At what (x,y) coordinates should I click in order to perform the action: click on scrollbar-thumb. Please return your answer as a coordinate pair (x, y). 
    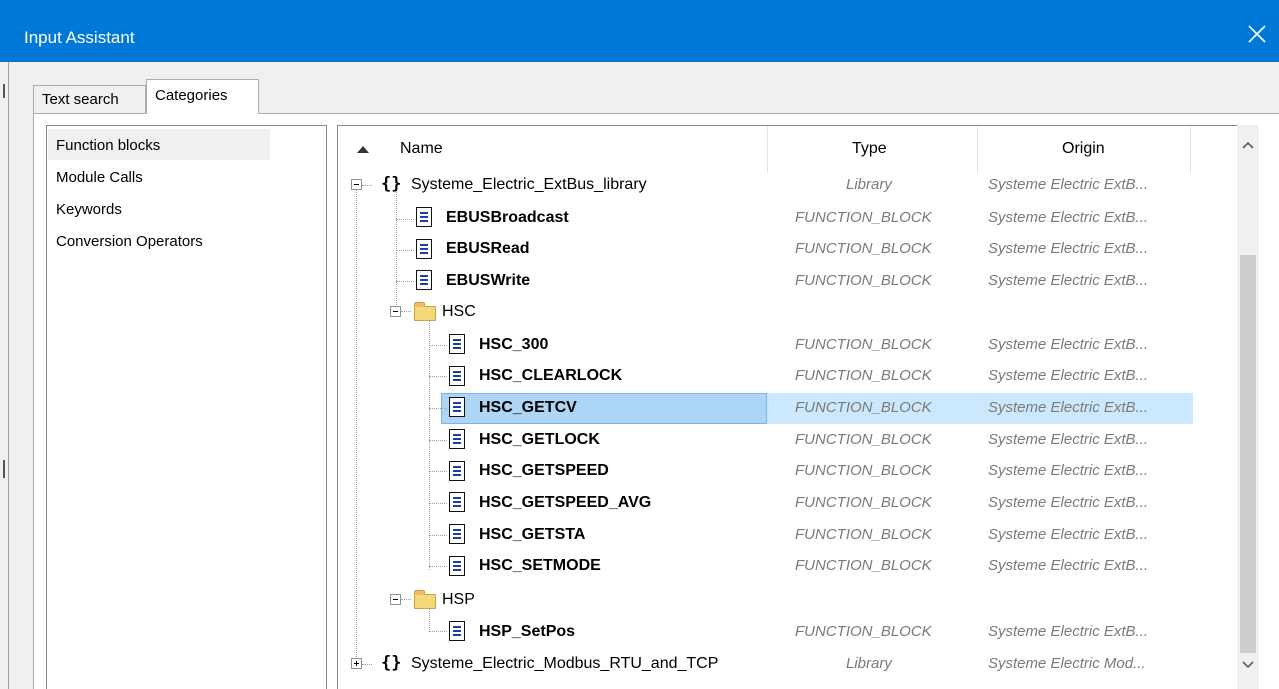
    Looking at the image, I should click on (1248, 454).